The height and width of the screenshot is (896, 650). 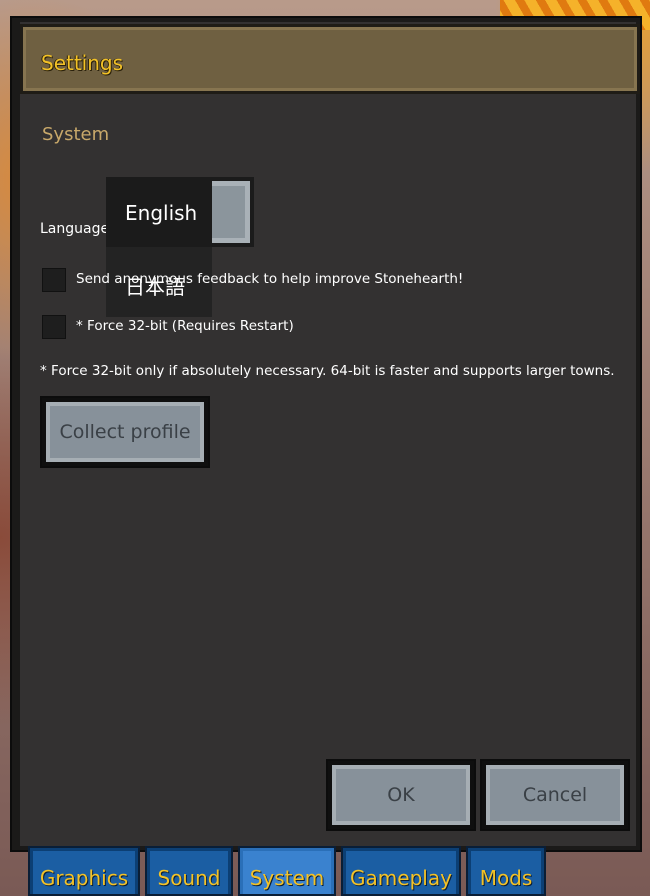 I want to click on tab-sound: Sound, so click(x=189, y=871).